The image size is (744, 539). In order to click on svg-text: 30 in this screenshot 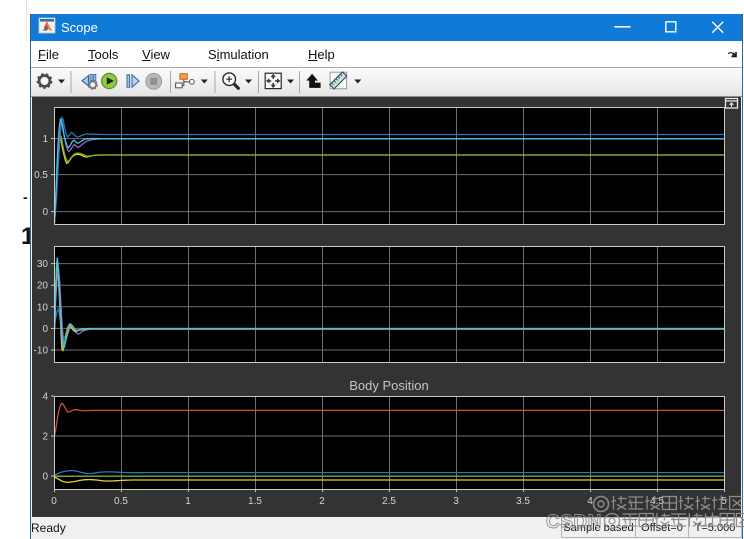, I will do `click(43, 264)`.